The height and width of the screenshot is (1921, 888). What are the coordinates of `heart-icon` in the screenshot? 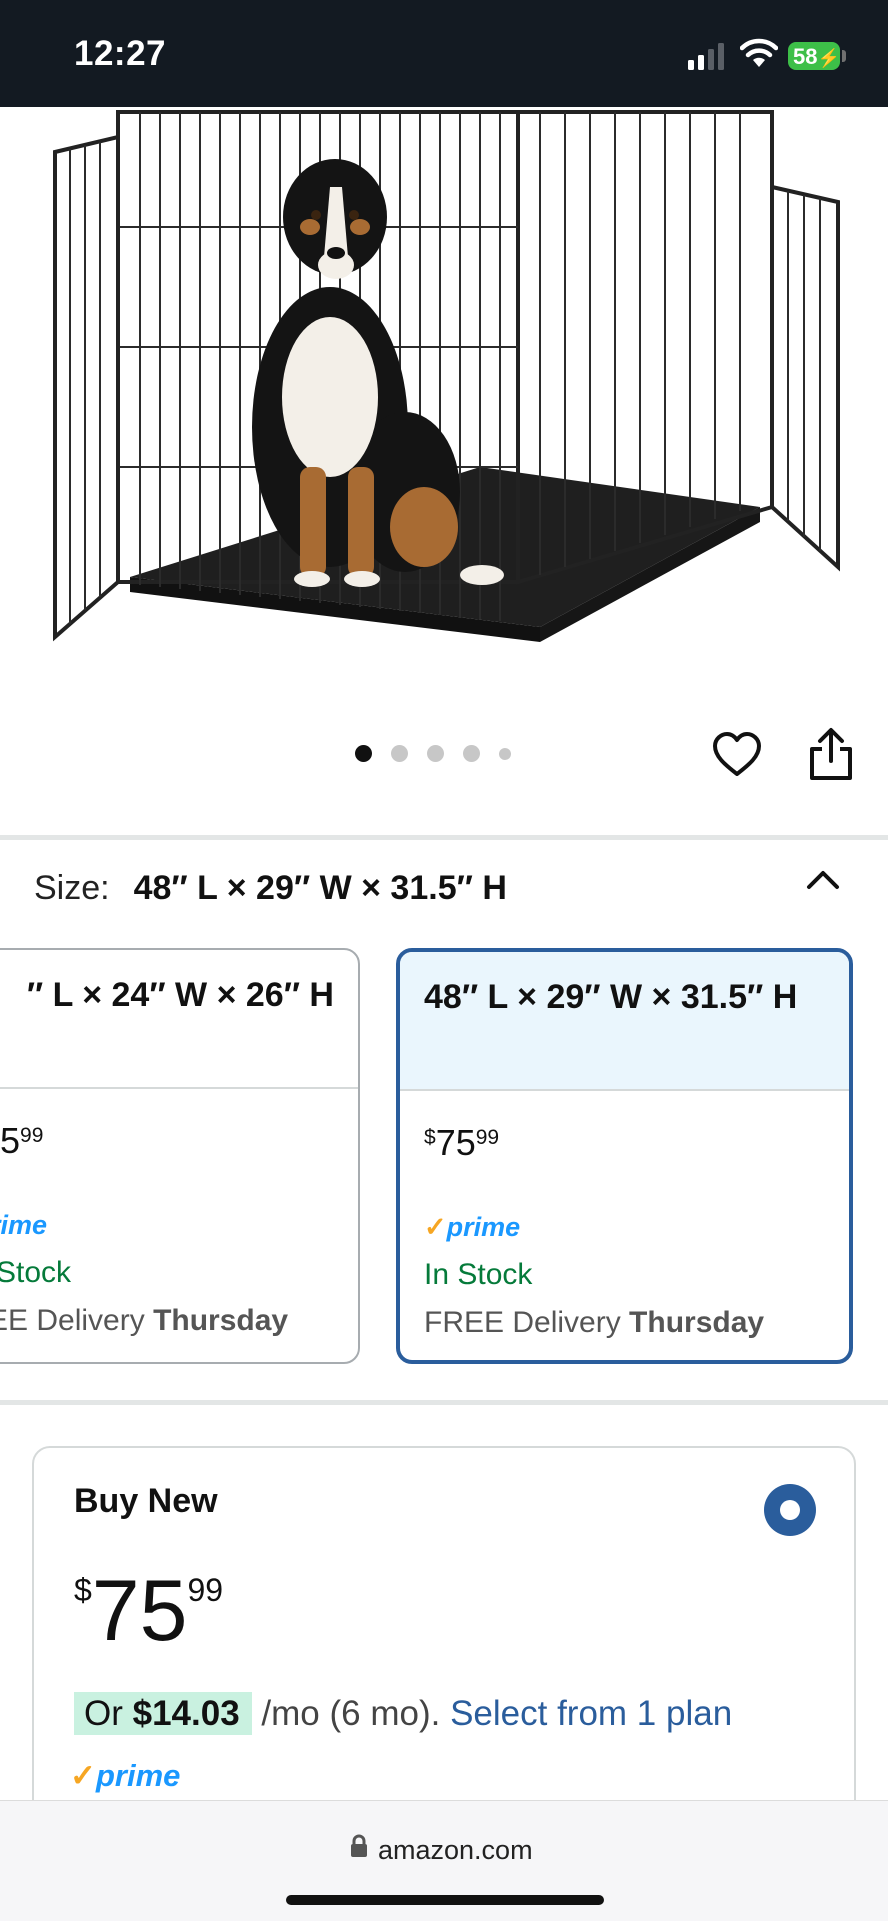 It's located at (737, 755).